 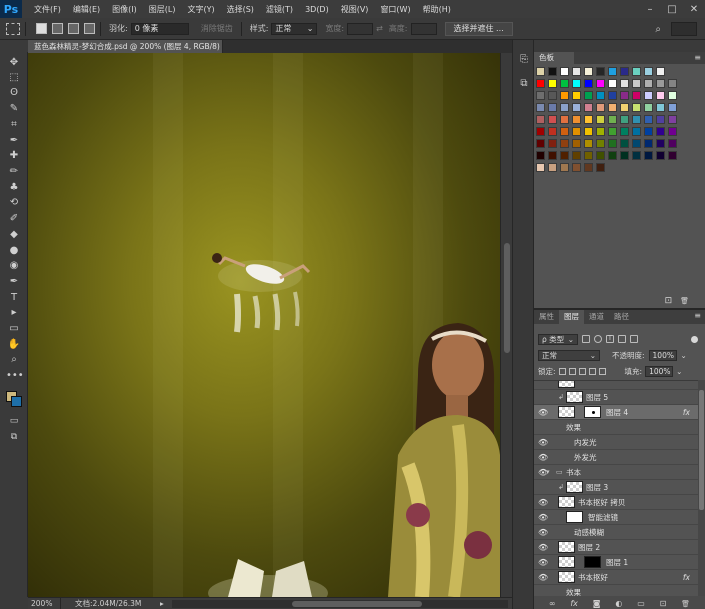 I want to click on layer-row: 👁 书本抠好 拷贝, so click(x=616, y=502).